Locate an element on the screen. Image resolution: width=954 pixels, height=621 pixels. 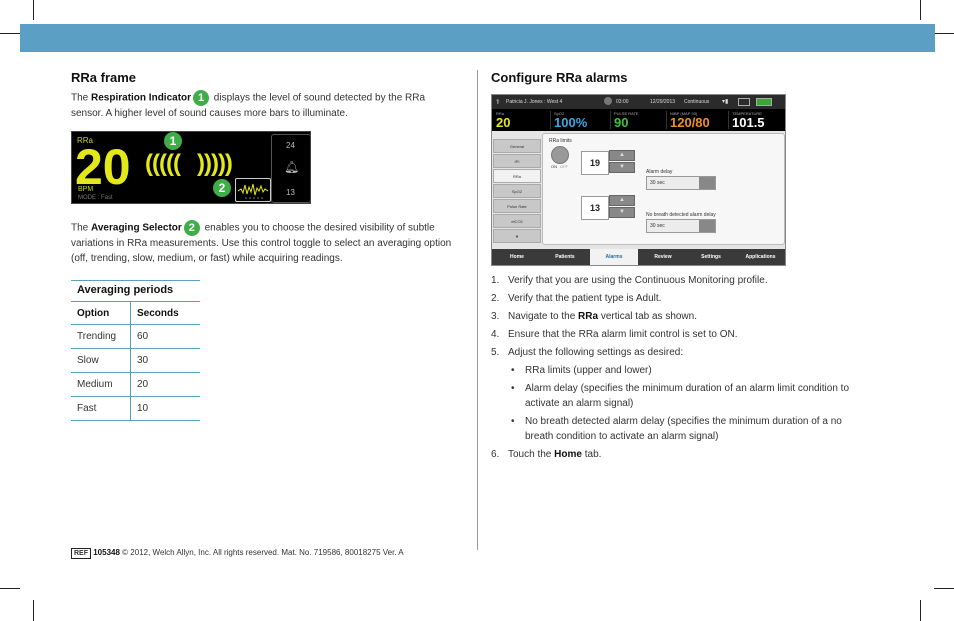
lower-limit-down-button: ▼ is located at coordinates (622, 212).